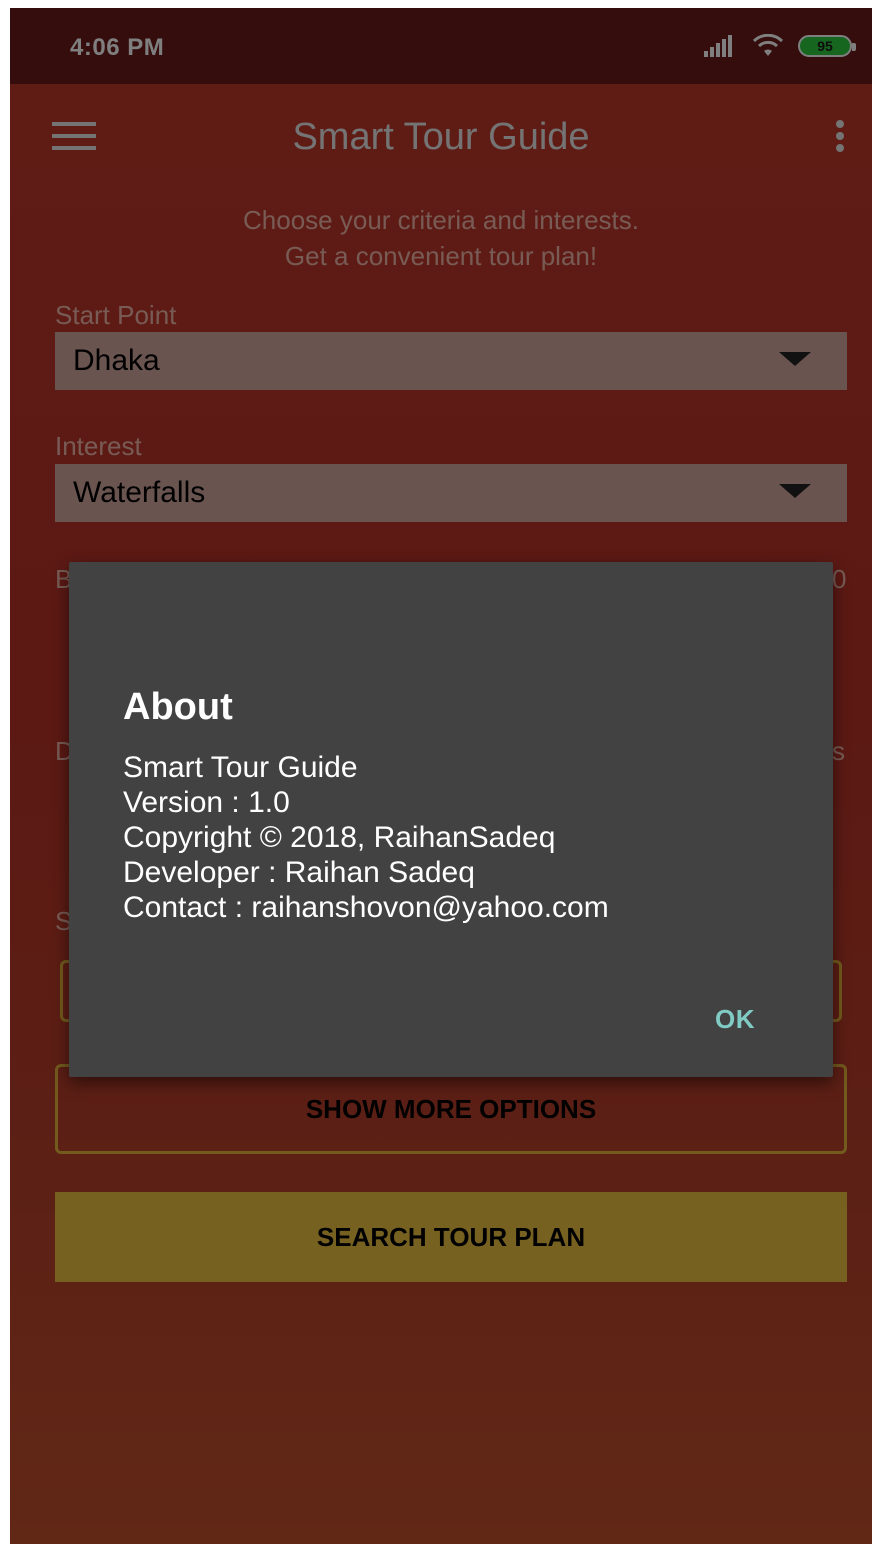 The image size is (882, 1548). Describe the element at coordinates (206, 802) in the screenshot. I see `dialog-version: Version : 1.0` at that location.